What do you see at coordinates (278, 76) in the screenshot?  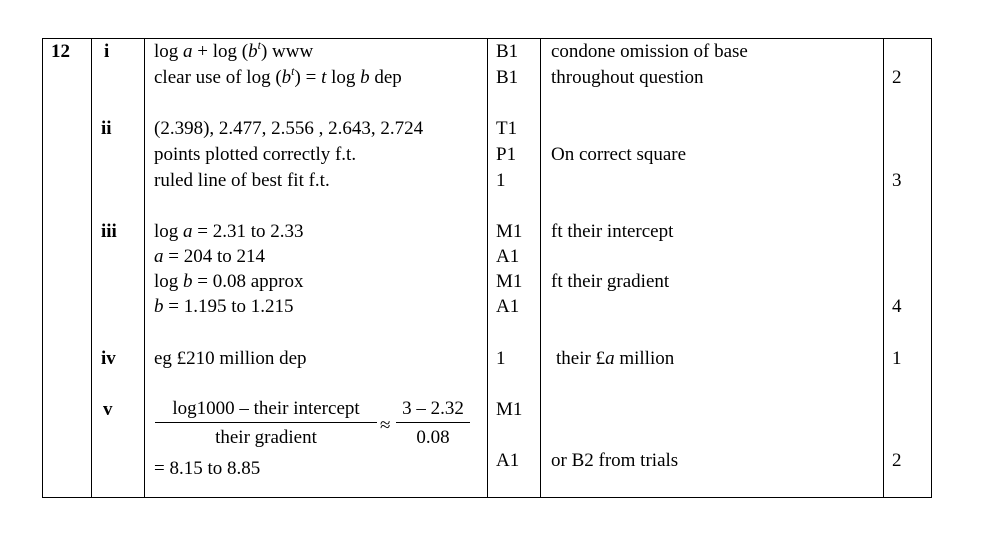 I see `part-i-line-2: clear use of log (bt) = t log b dep` at bounding box center [278, 76].